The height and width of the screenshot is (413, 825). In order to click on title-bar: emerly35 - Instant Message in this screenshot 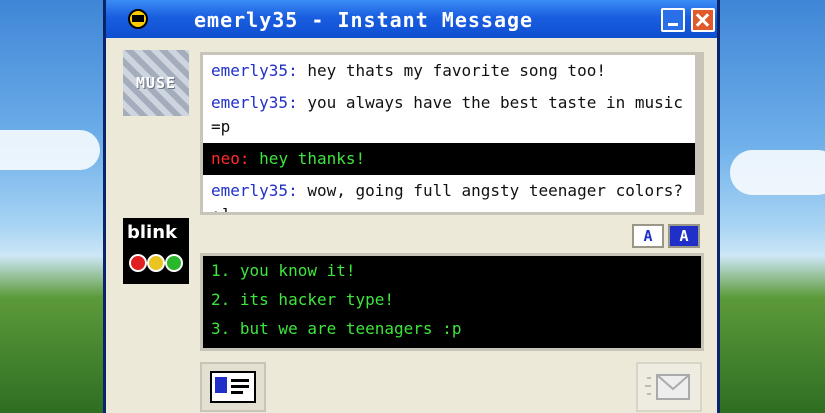, I will do `click(411, 19)`.